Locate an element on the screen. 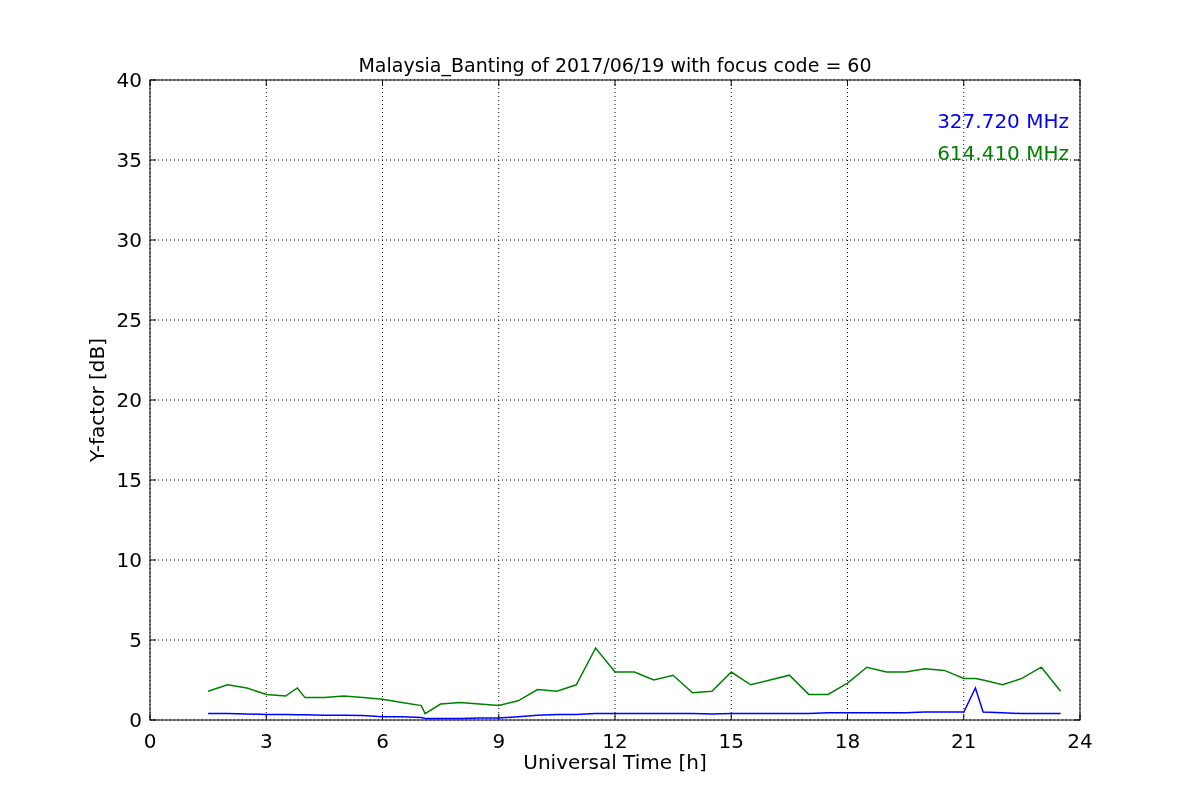 This screenshot has height=800, width=1200. x-axis-label: Universal Time [h] is located at coordinates (615, 762).